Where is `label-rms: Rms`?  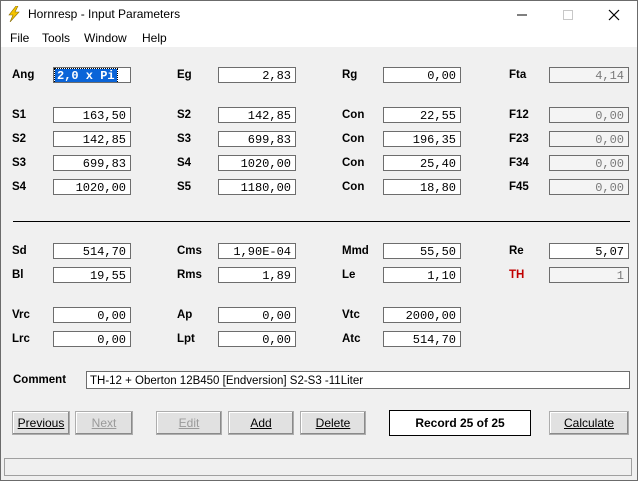 label-rms: Rms is located at coordinates (189, 275).